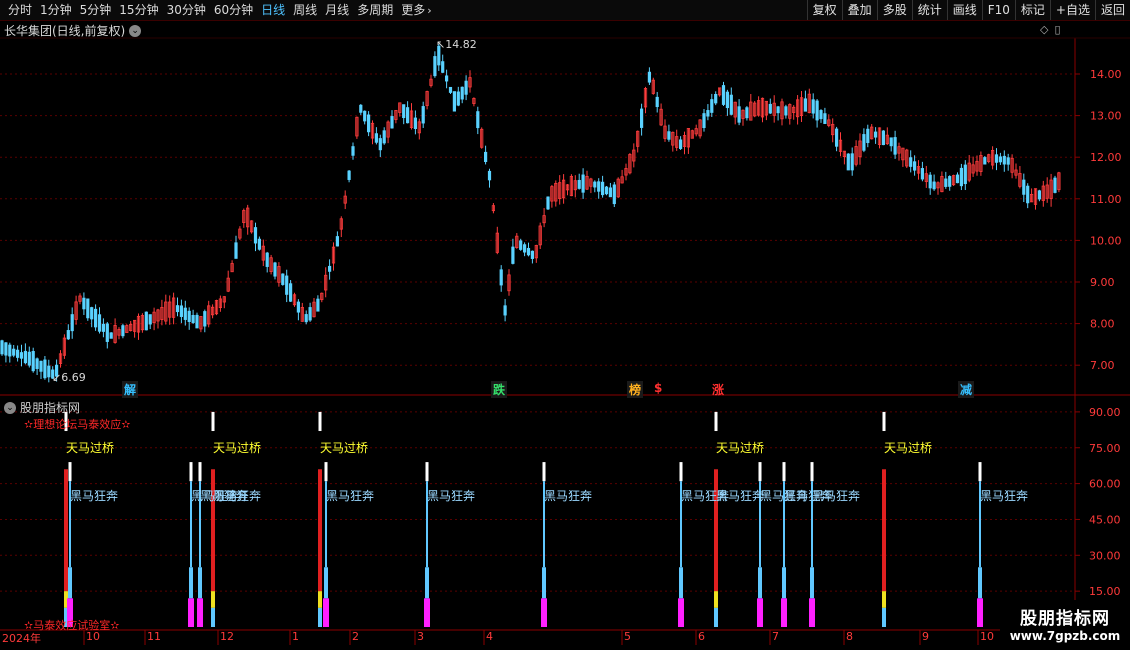 The image size is (1130, 650). What do you see at coordinates (69, 377) in the screenshot?
I see `price-low-mark: ↙6.69` at bounding box center [69, 377].